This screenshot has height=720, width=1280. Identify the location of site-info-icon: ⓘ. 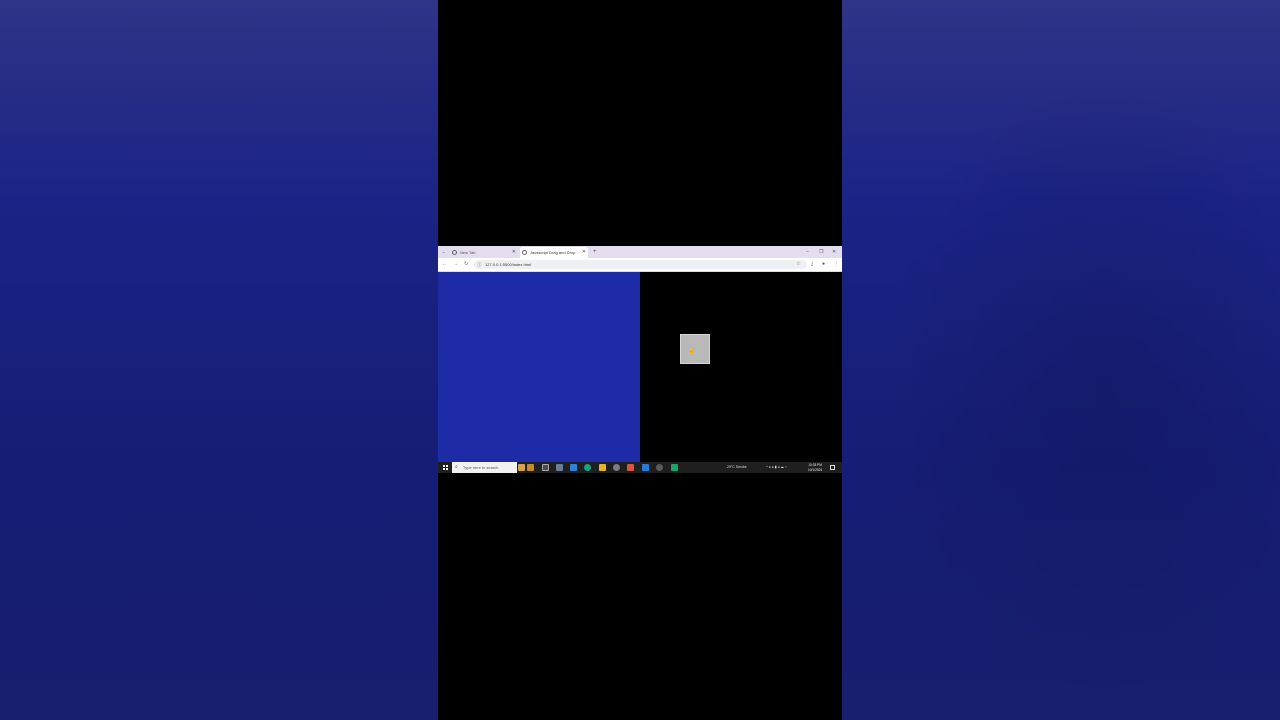
(479, 264).